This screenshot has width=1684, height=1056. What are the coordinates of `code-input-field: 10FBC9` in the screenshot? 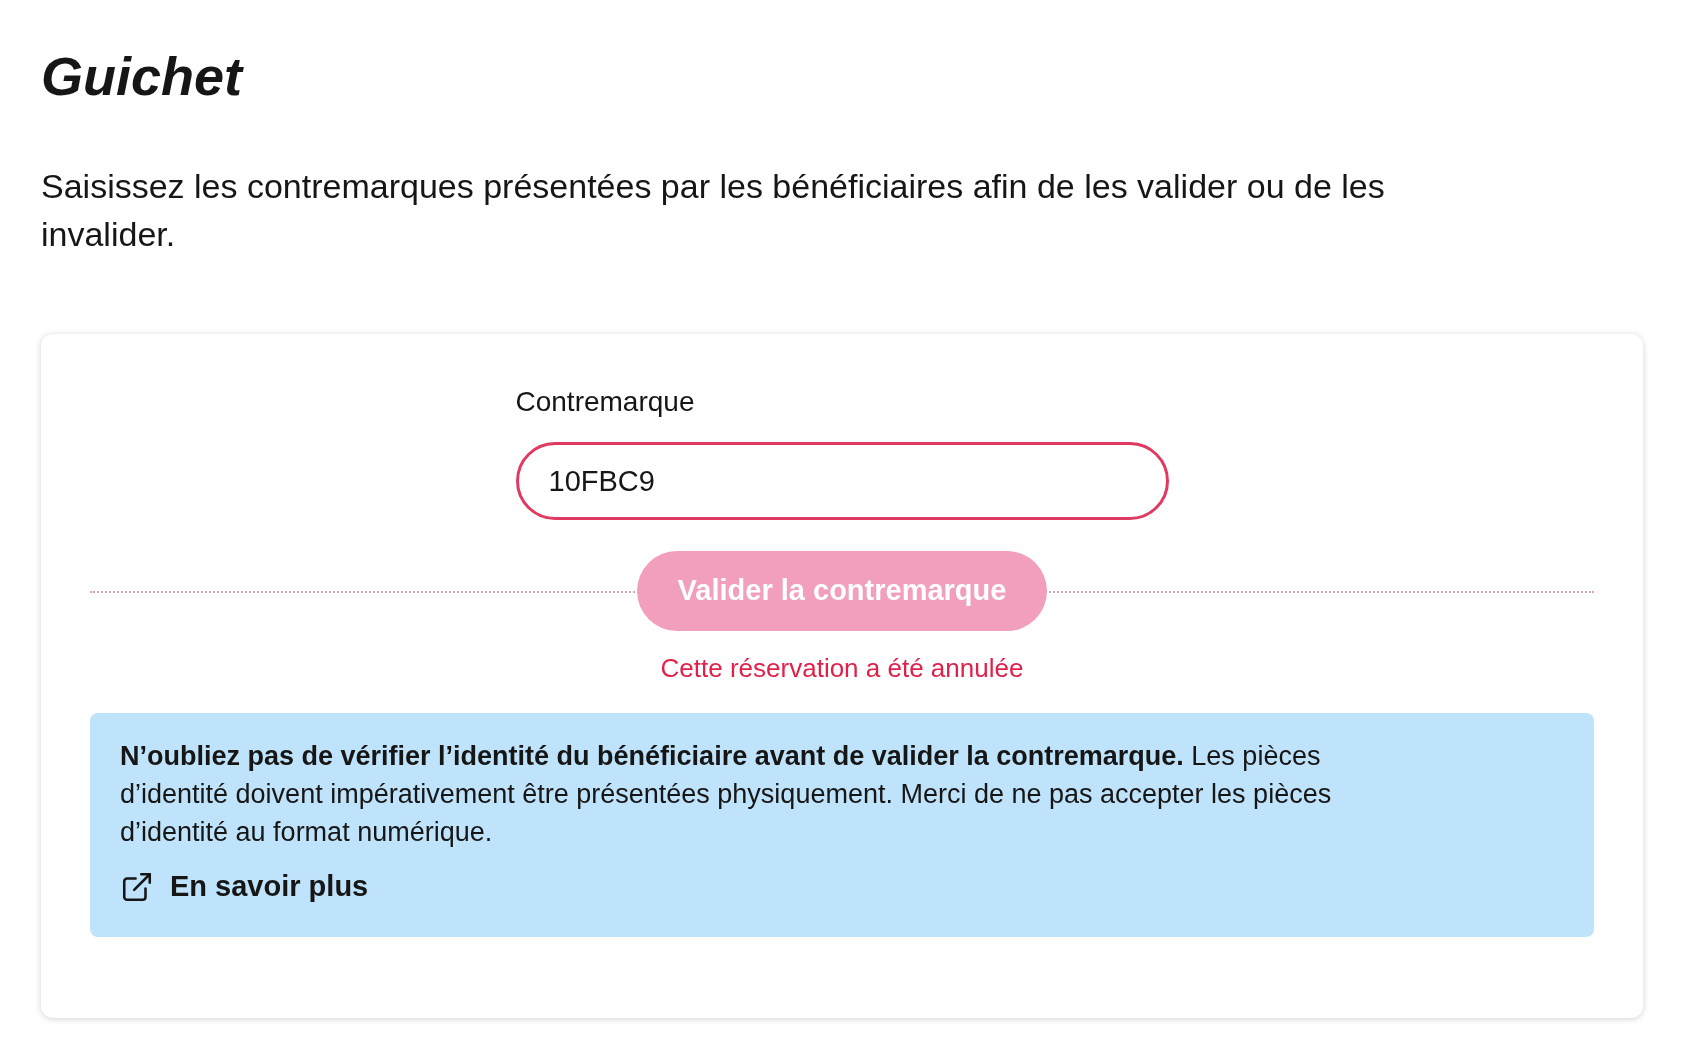 It's located at (842, 481).